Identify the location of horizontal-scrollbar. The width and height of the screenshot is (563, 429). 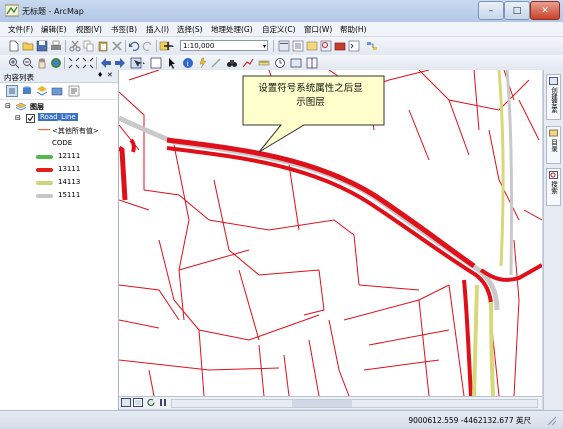
(354, 403).